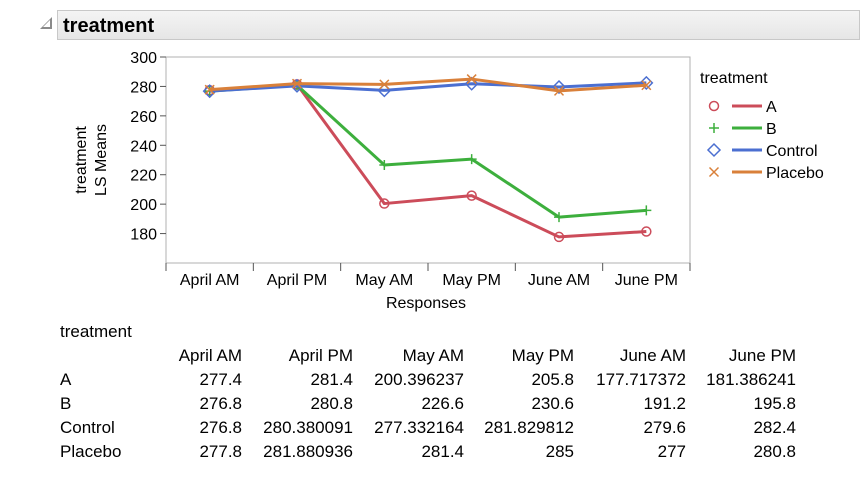 Image resolution: width=861 pixels, height=486 pixels. What do you see at coordinates (220, 451) in the screenshot?
I see `table-cell: 277.8` at bounding box center [220, 451].